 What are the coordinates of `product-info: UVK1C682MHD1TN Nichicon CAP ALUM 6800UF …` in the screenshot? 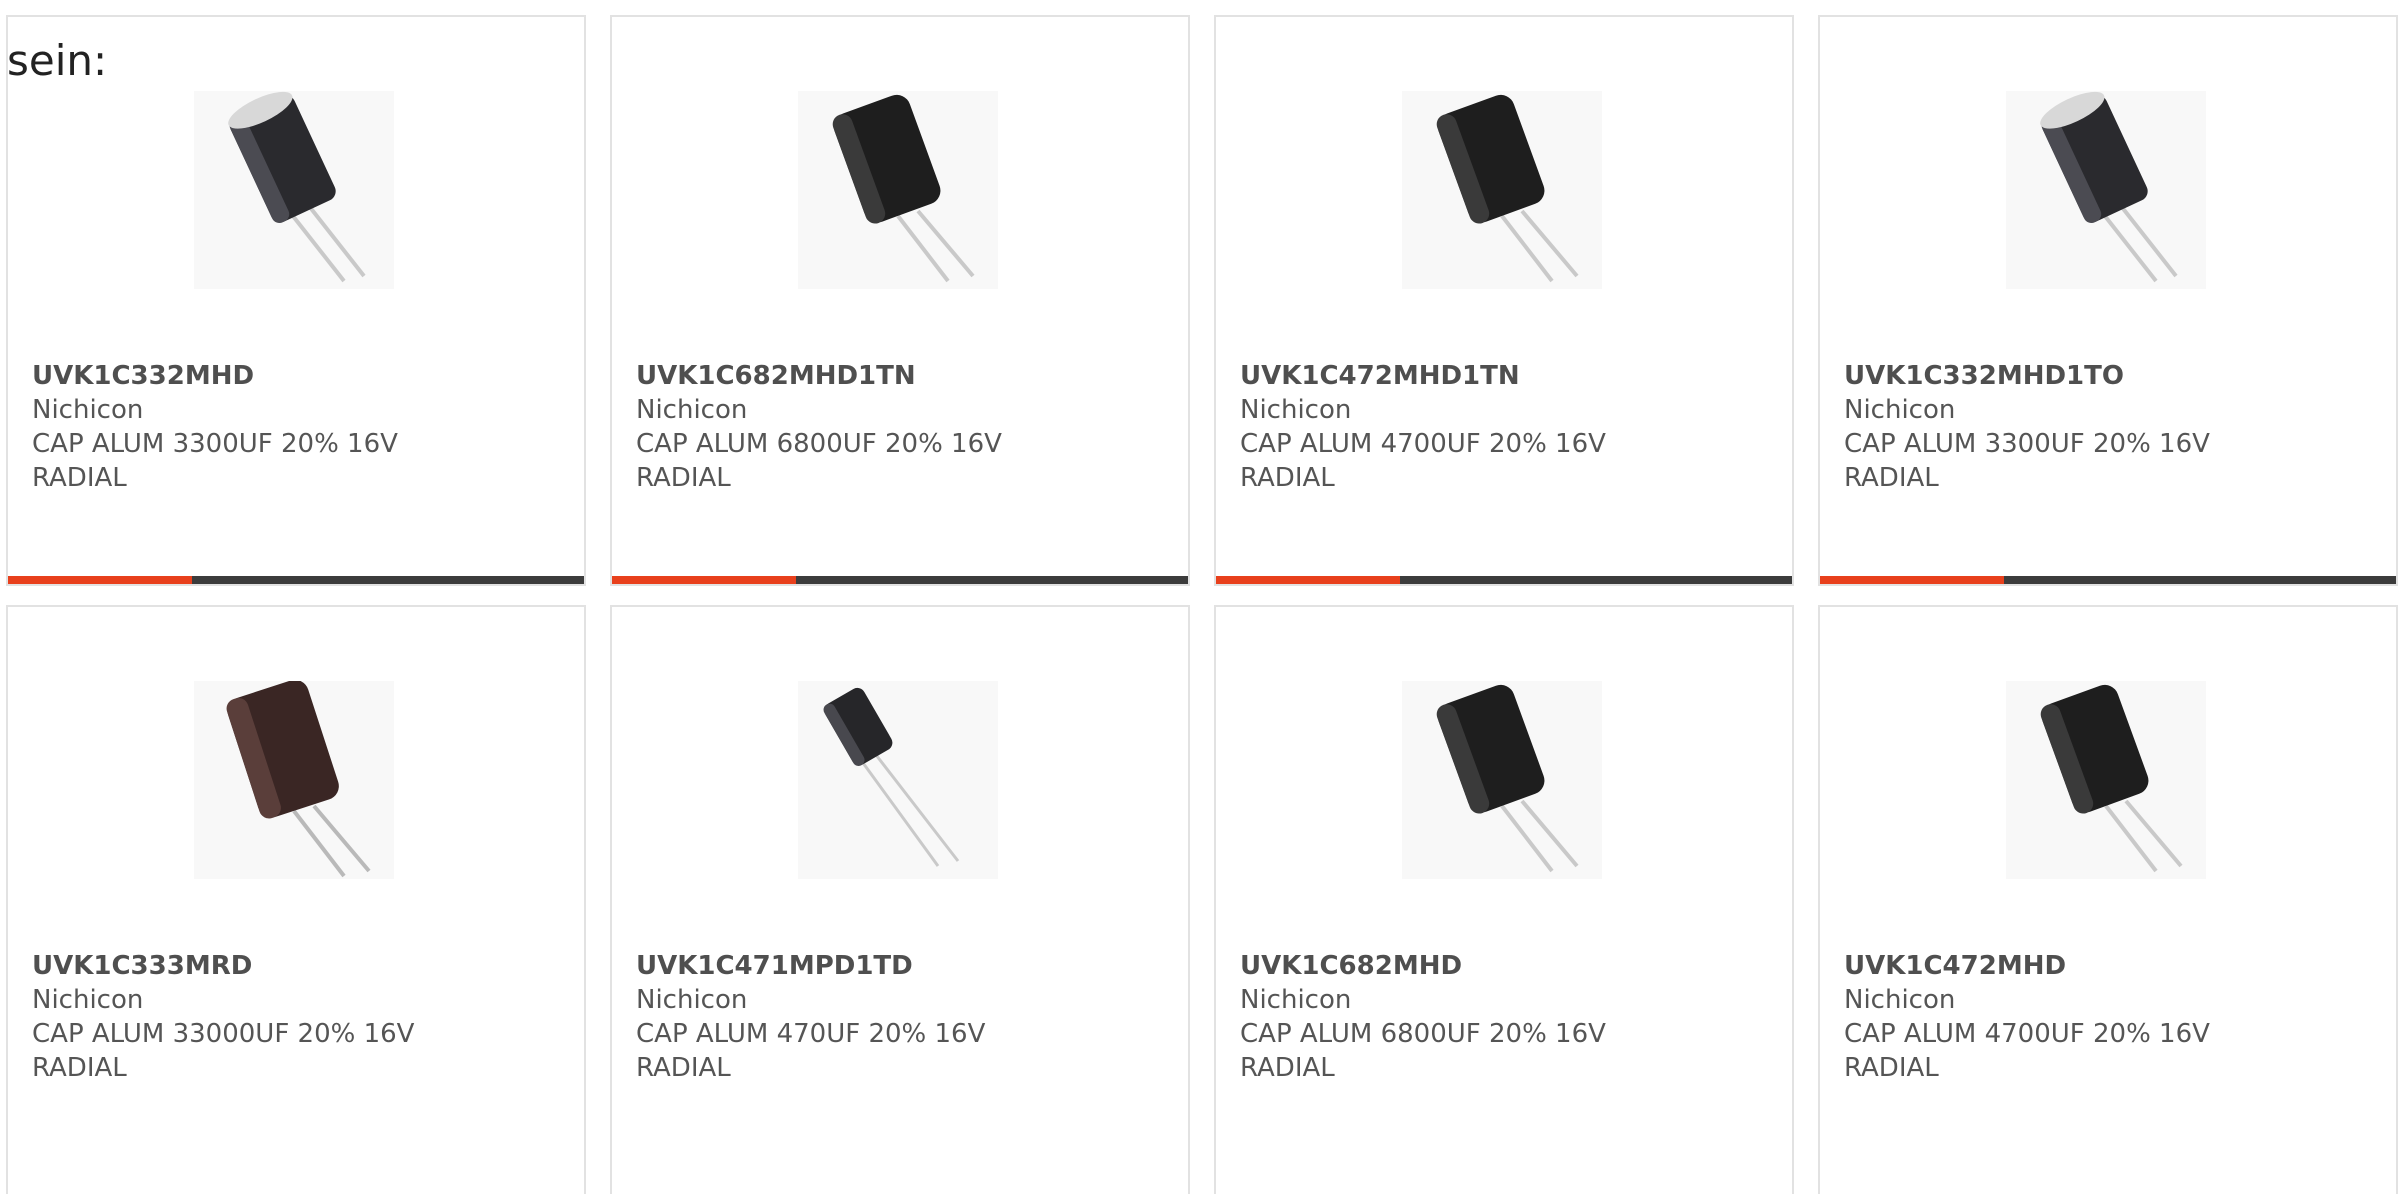 It's located at (900, 427).